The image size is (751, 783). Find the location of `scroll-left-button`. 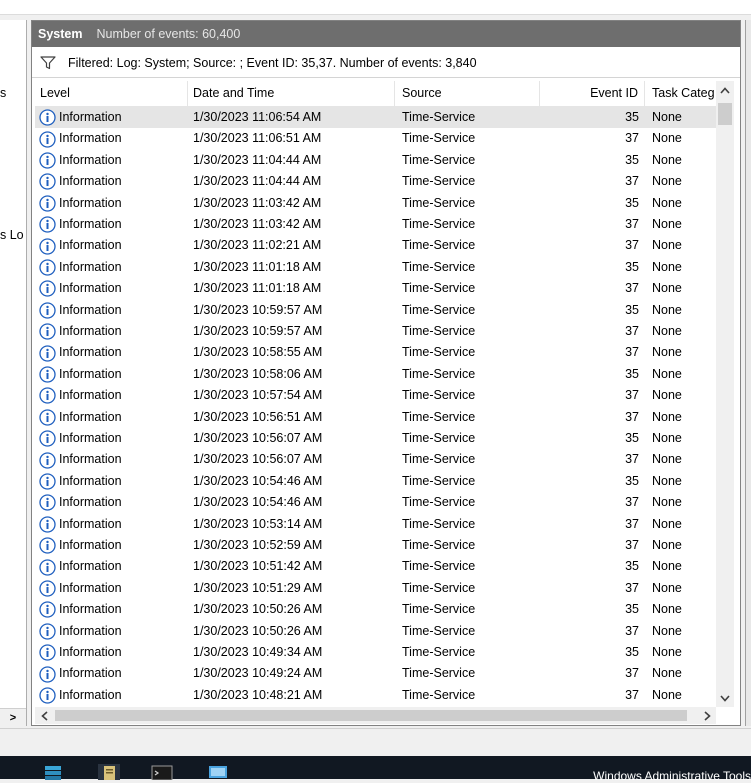

scroll-left-button is located at coordinates (44, 715).